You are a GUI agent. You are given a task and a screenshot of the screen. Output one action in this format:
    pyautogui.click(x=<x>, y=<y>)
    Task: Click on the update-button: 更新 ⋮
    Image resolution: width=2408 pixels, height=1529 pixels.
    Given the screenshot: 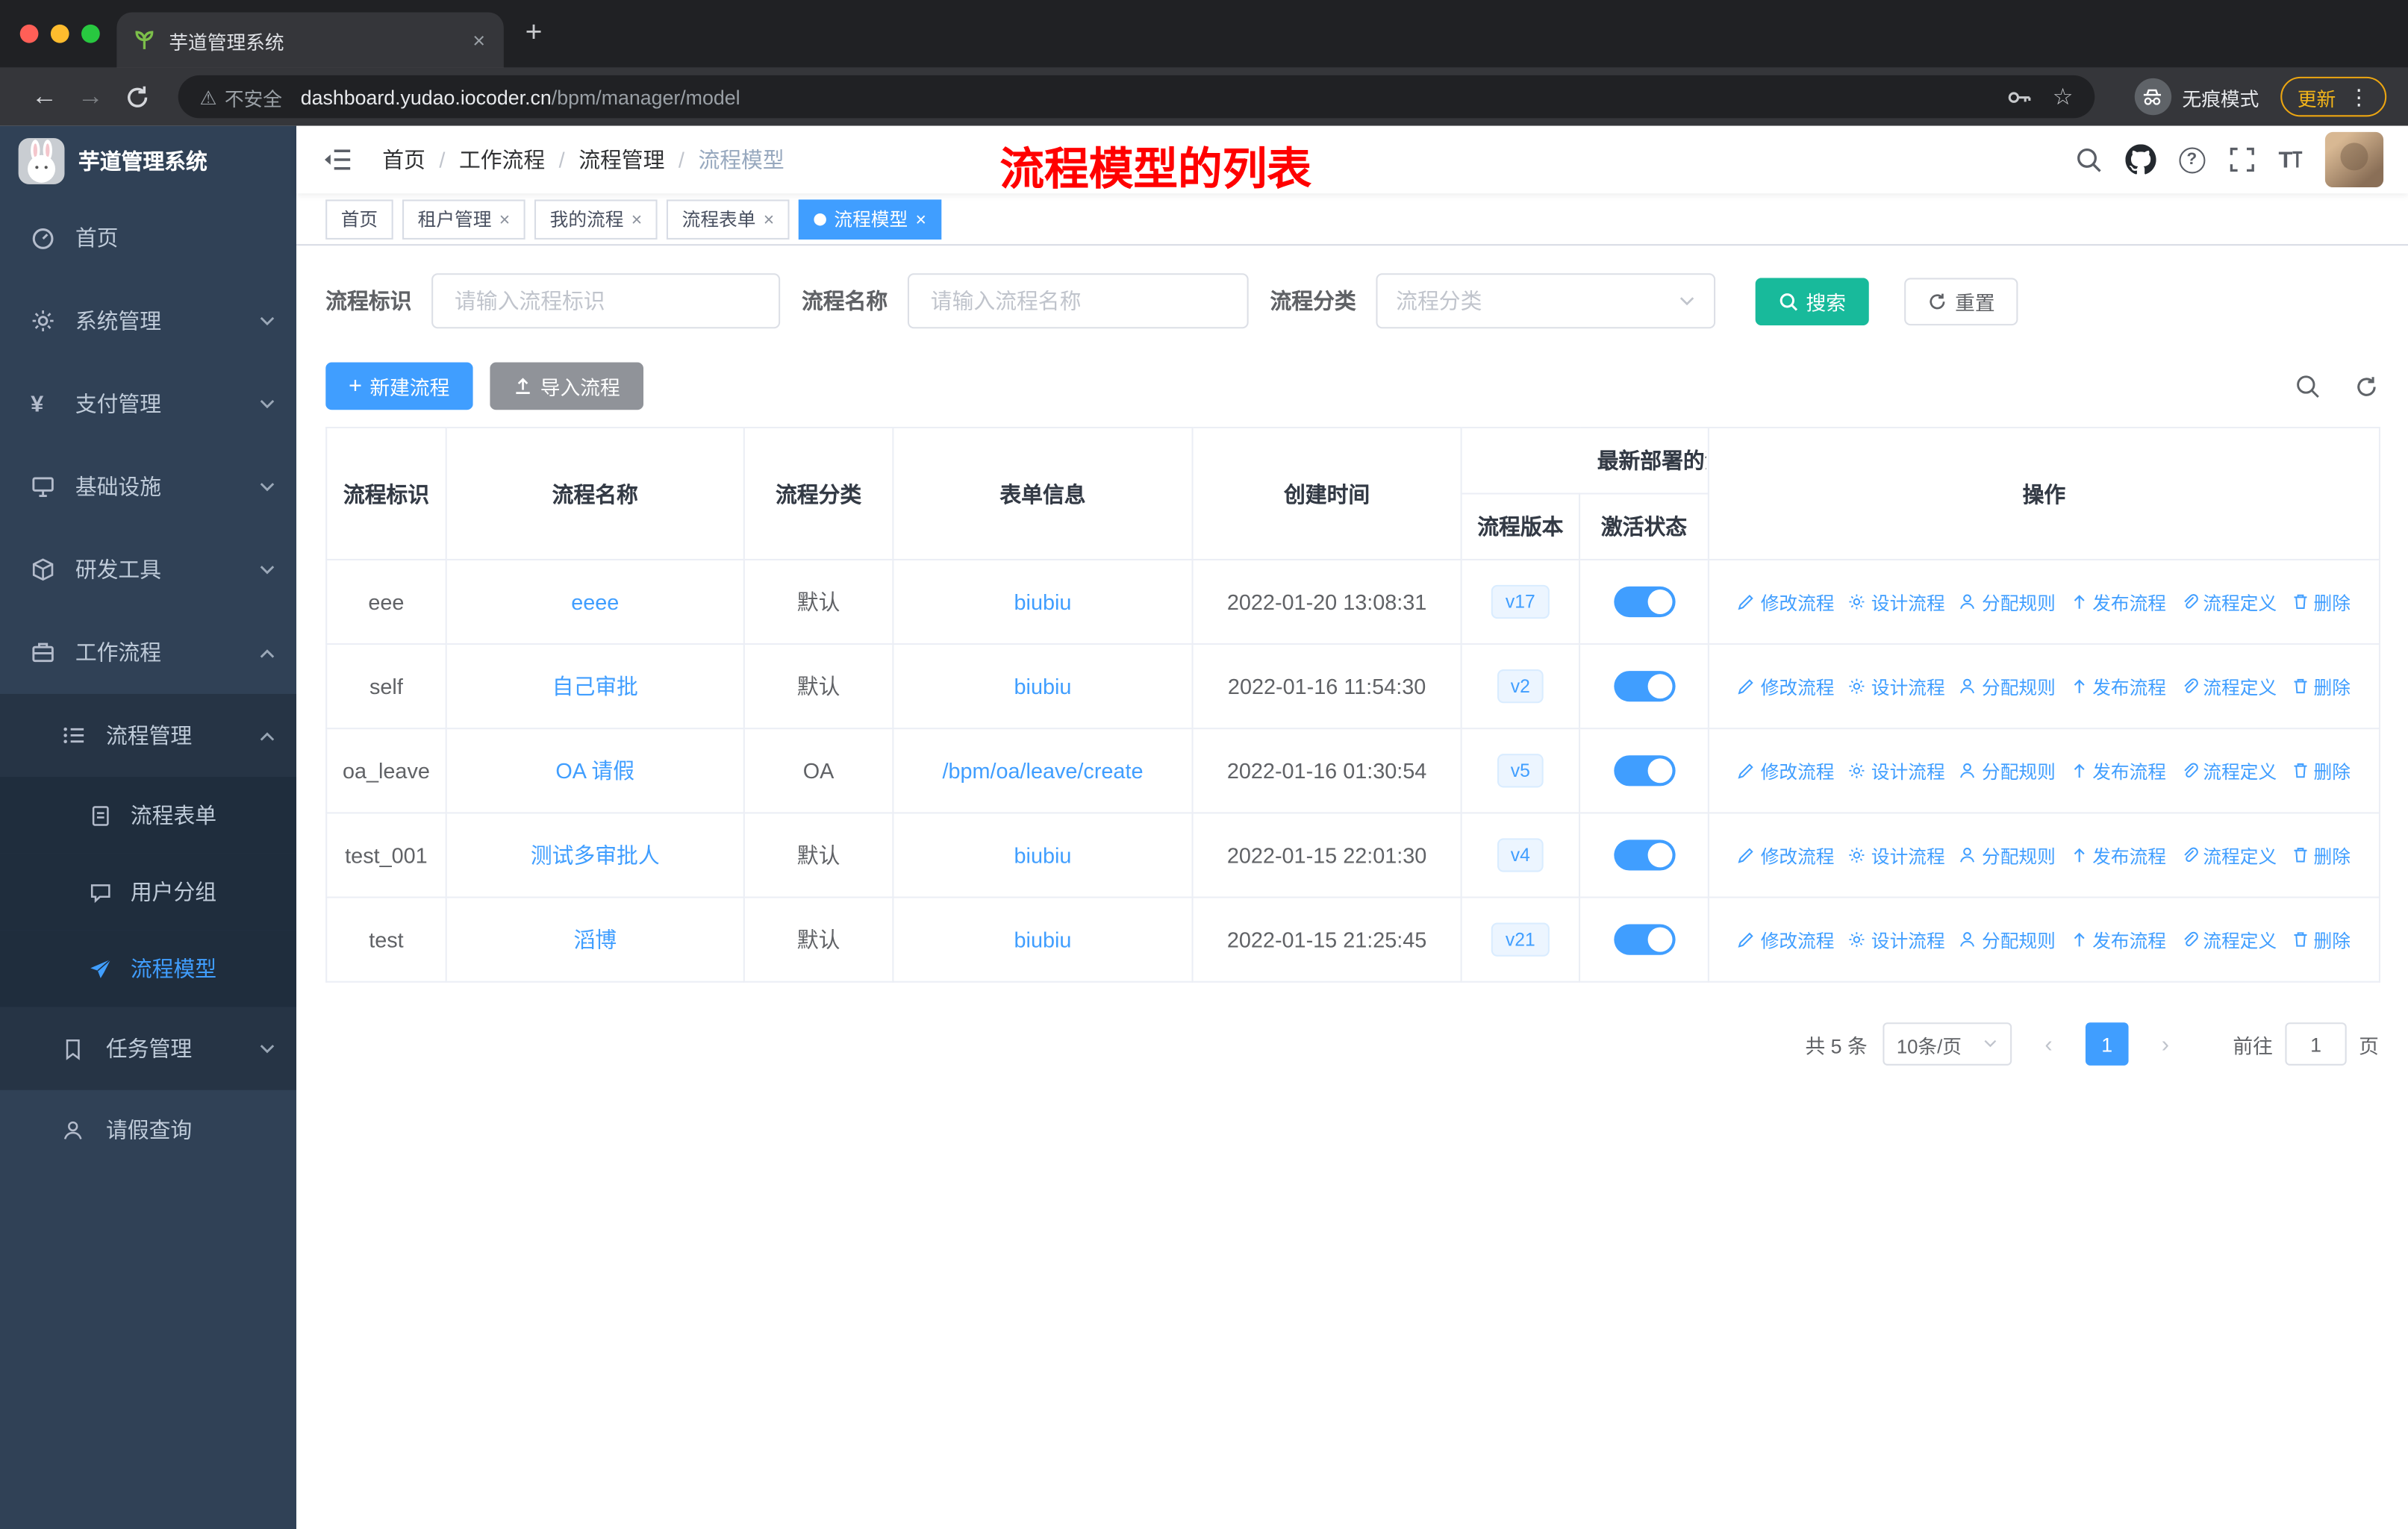 What is the action you would take?
    pyautogui.click(x=2333, y=96)
    